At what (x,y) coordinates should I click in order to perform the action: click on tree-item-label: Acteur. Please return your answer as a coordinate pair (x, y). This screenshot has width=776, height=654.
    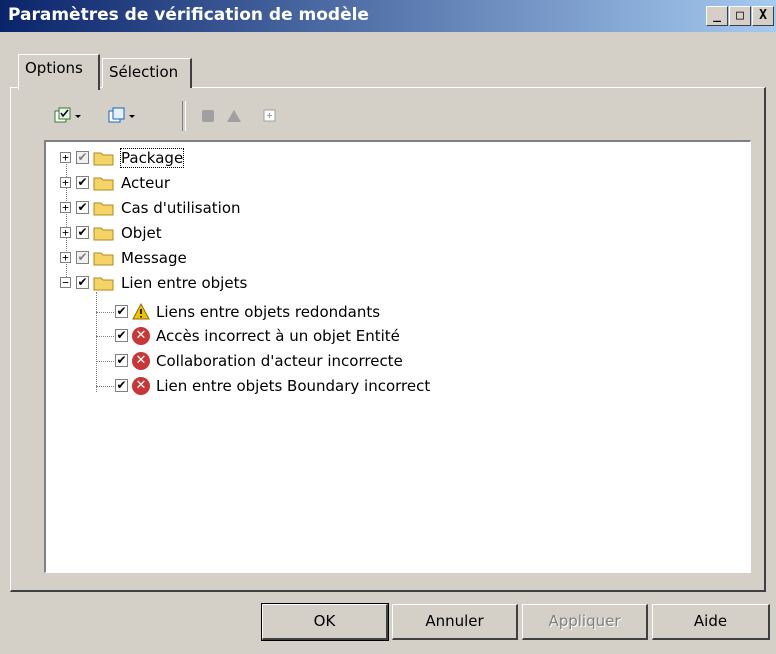
    Looking at the image, I should click on (146, 182).